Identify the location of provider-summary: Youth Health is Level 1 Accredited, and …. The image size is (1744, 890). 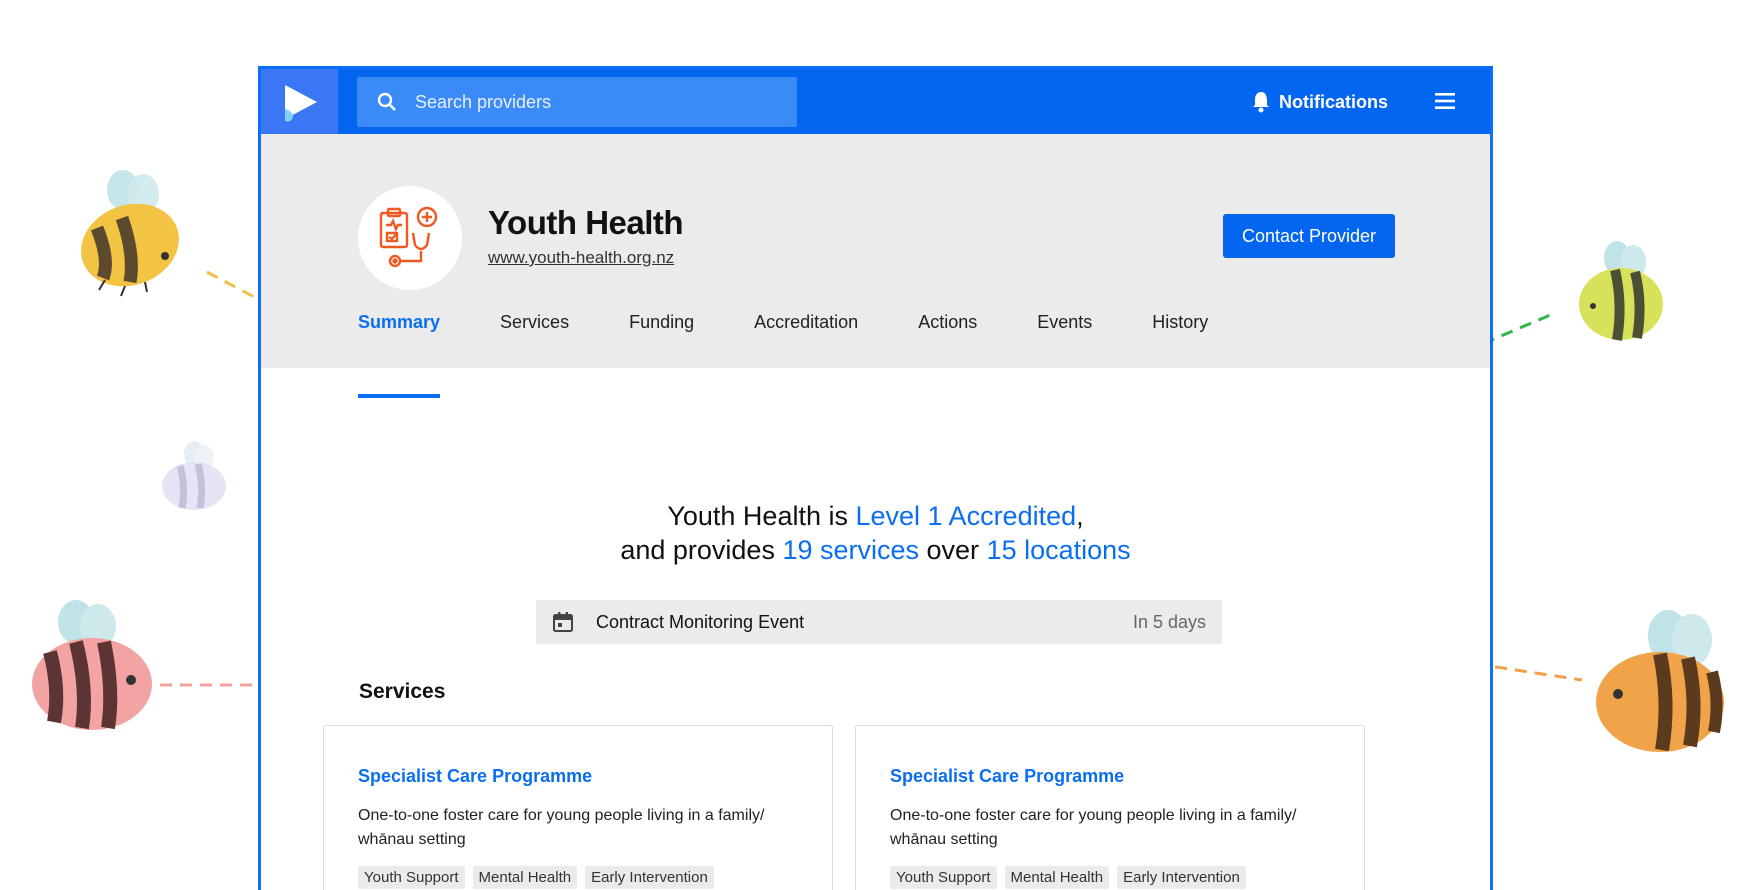
(875, 533).